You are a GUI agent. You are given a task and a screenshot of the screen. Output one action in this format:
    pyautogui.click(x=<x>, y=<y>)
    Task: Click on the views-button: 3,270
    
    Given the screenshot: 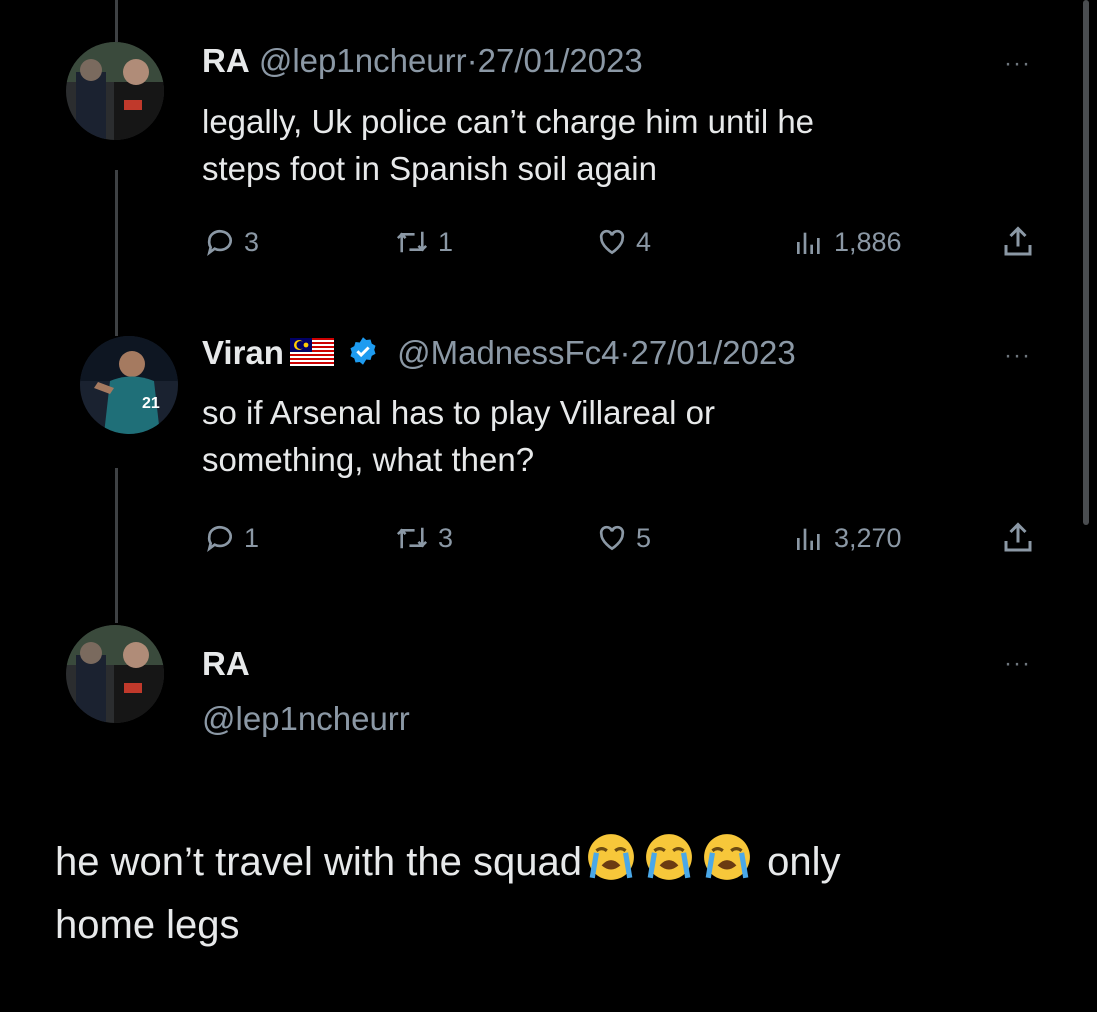 What is the action you would take?
    pyautogui.click(x=847, y=538)
    